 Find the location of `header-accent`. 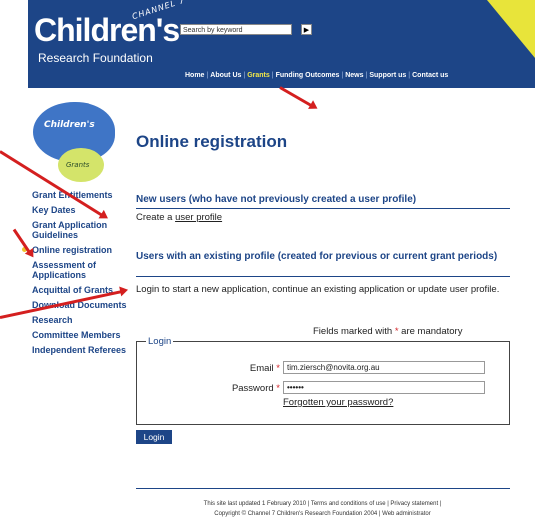

header-accent is located at coordinates (511, 29).